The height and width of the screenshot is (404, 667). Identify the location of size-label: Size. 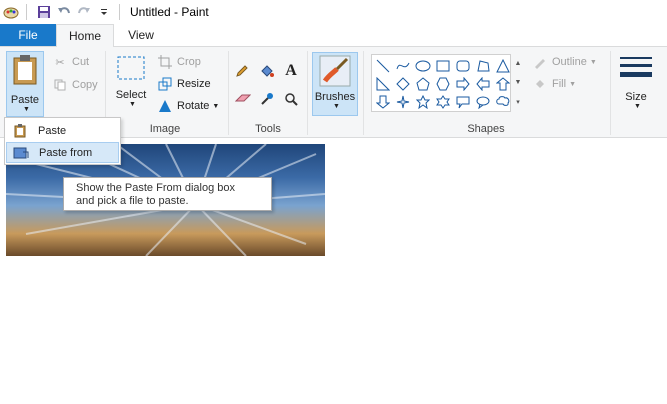
(636, 97).